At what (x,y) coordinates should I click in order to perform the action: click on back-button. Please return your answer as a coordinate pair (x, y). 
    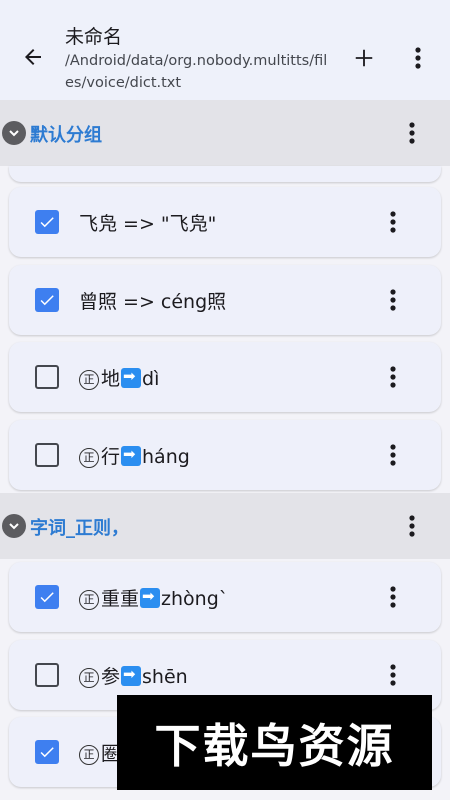
    Looking at the image, I should click on (33, 57).